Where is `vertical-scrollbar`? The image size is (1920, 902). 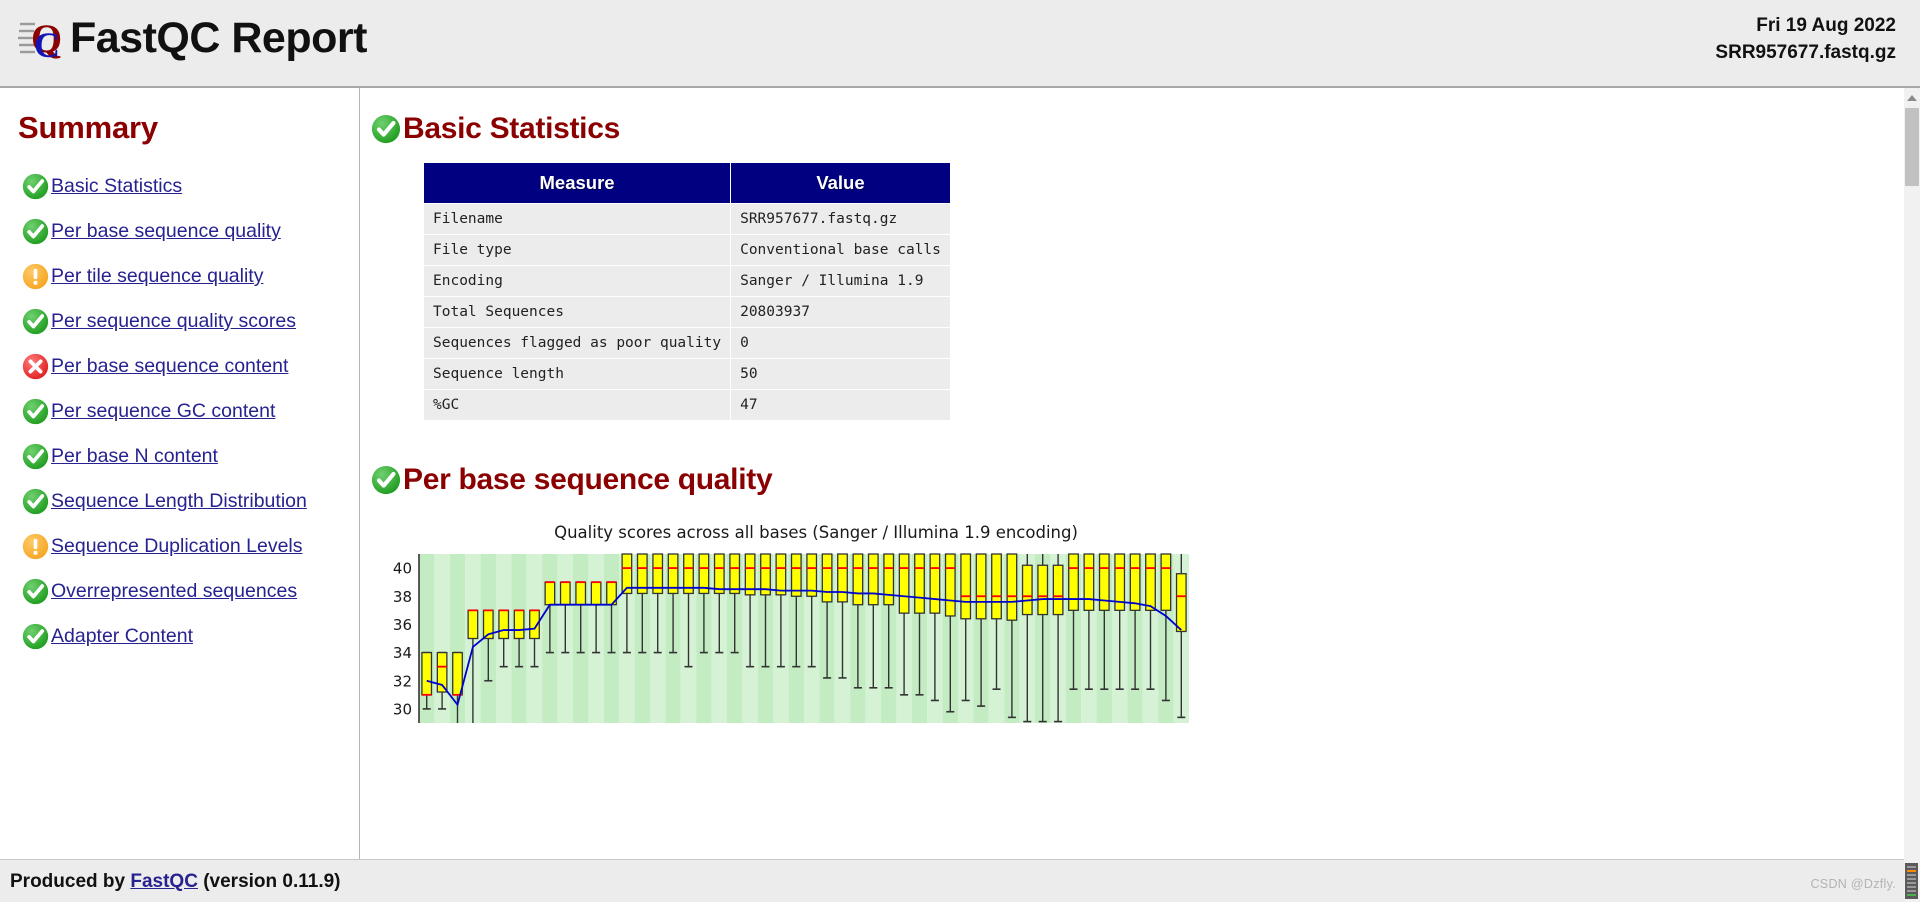
vertical-scrollbar is located at coordinates (1912, 473).